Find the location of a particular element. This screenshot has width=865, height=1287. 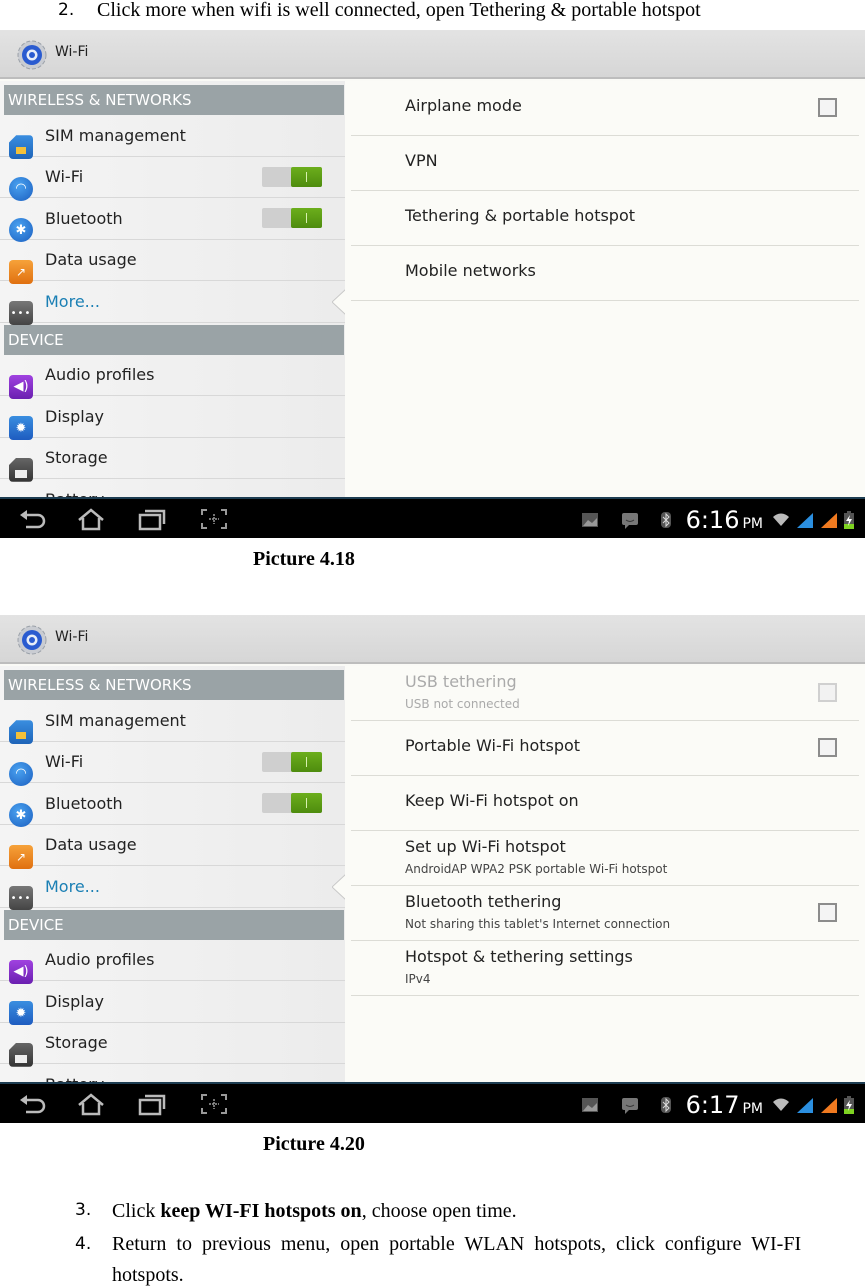

setting-row: Hotspot & tethering settings IPv4 is located at coordinates (605, 968).